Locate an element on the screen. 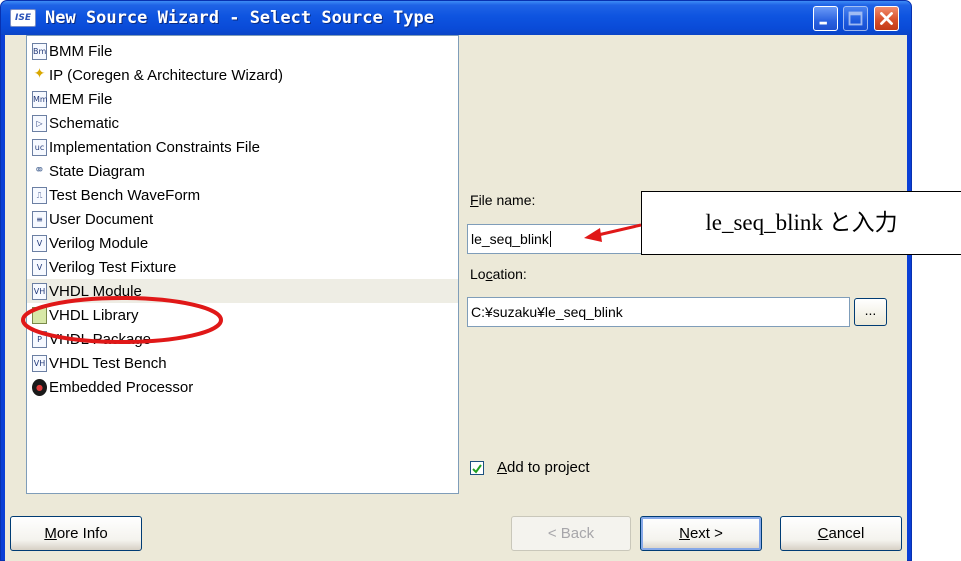 The height and width of the screenshot is (561, 961). maximize-button is located at coordinates (855, 18).